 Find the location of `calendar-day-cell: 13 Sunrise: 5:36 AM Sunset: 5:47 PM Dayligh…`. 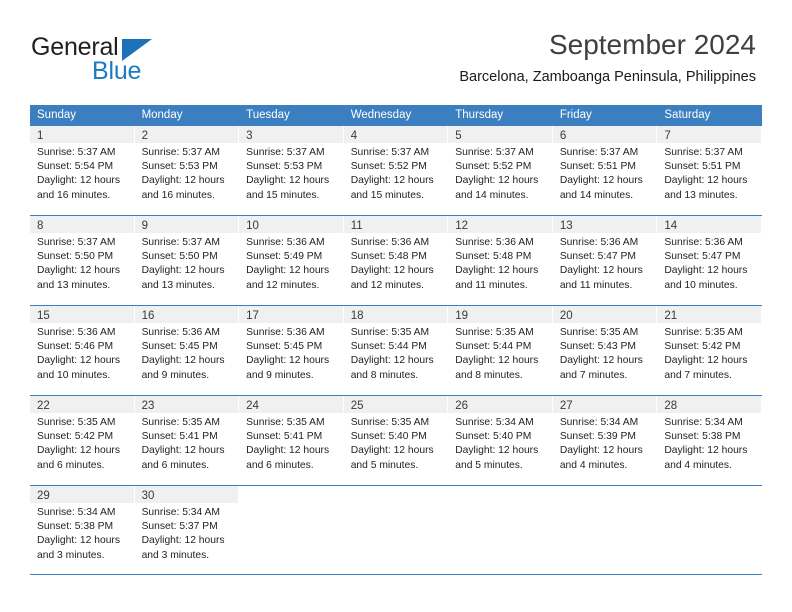

calendar-day-cell: 13 Sunrise: 5:36 AM Sunset: 5:47 PM Dayligh… is located at coordinates (605, 260).